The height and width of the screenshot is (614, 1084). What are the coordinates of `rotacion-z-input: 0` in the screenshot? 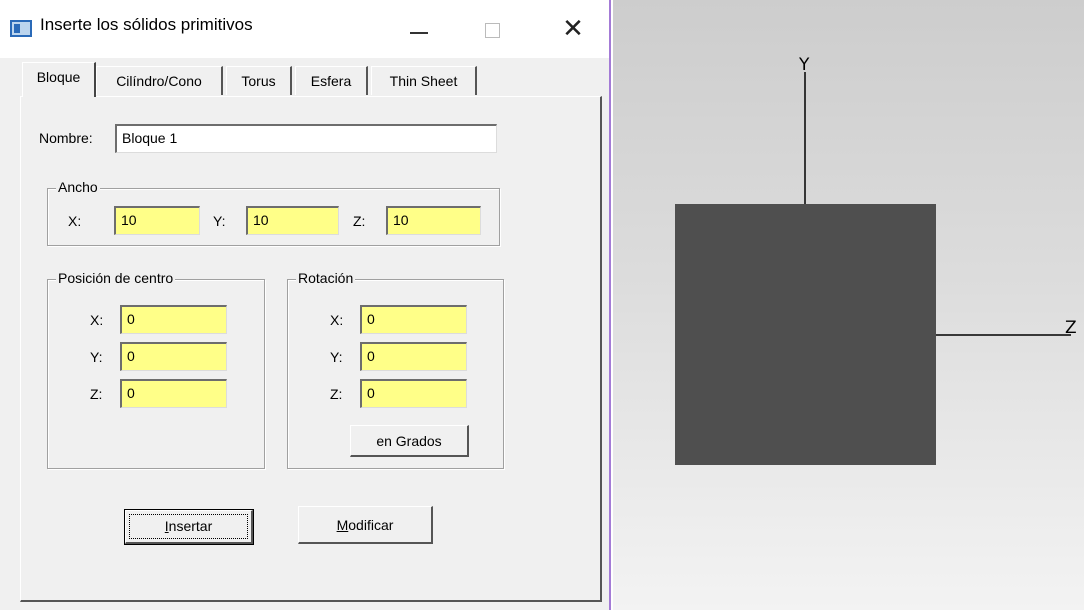 It's located at (413, 393).